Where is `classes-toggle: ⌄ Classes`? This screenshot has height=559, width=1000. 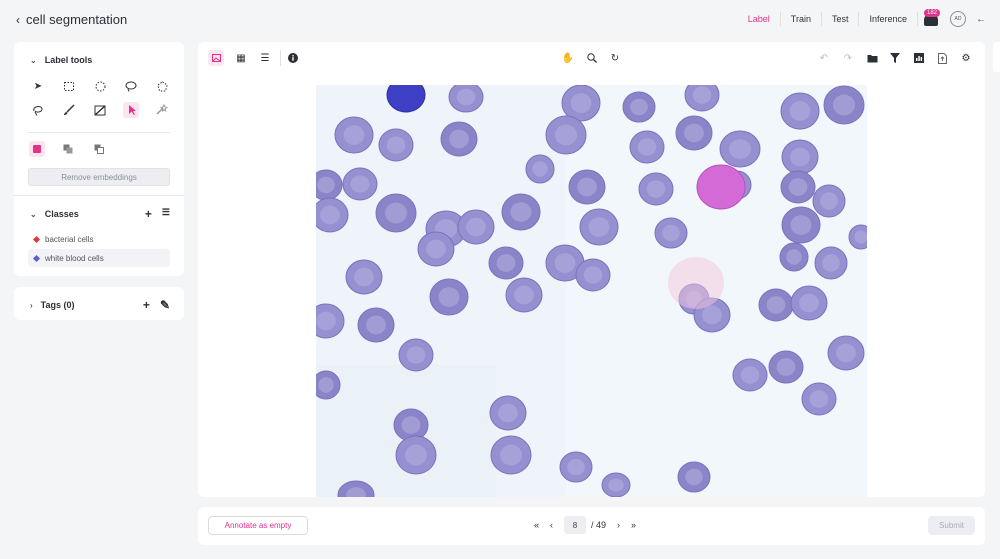 classes-toggle: ⌄ Classes is located at coordinates (54, 214).